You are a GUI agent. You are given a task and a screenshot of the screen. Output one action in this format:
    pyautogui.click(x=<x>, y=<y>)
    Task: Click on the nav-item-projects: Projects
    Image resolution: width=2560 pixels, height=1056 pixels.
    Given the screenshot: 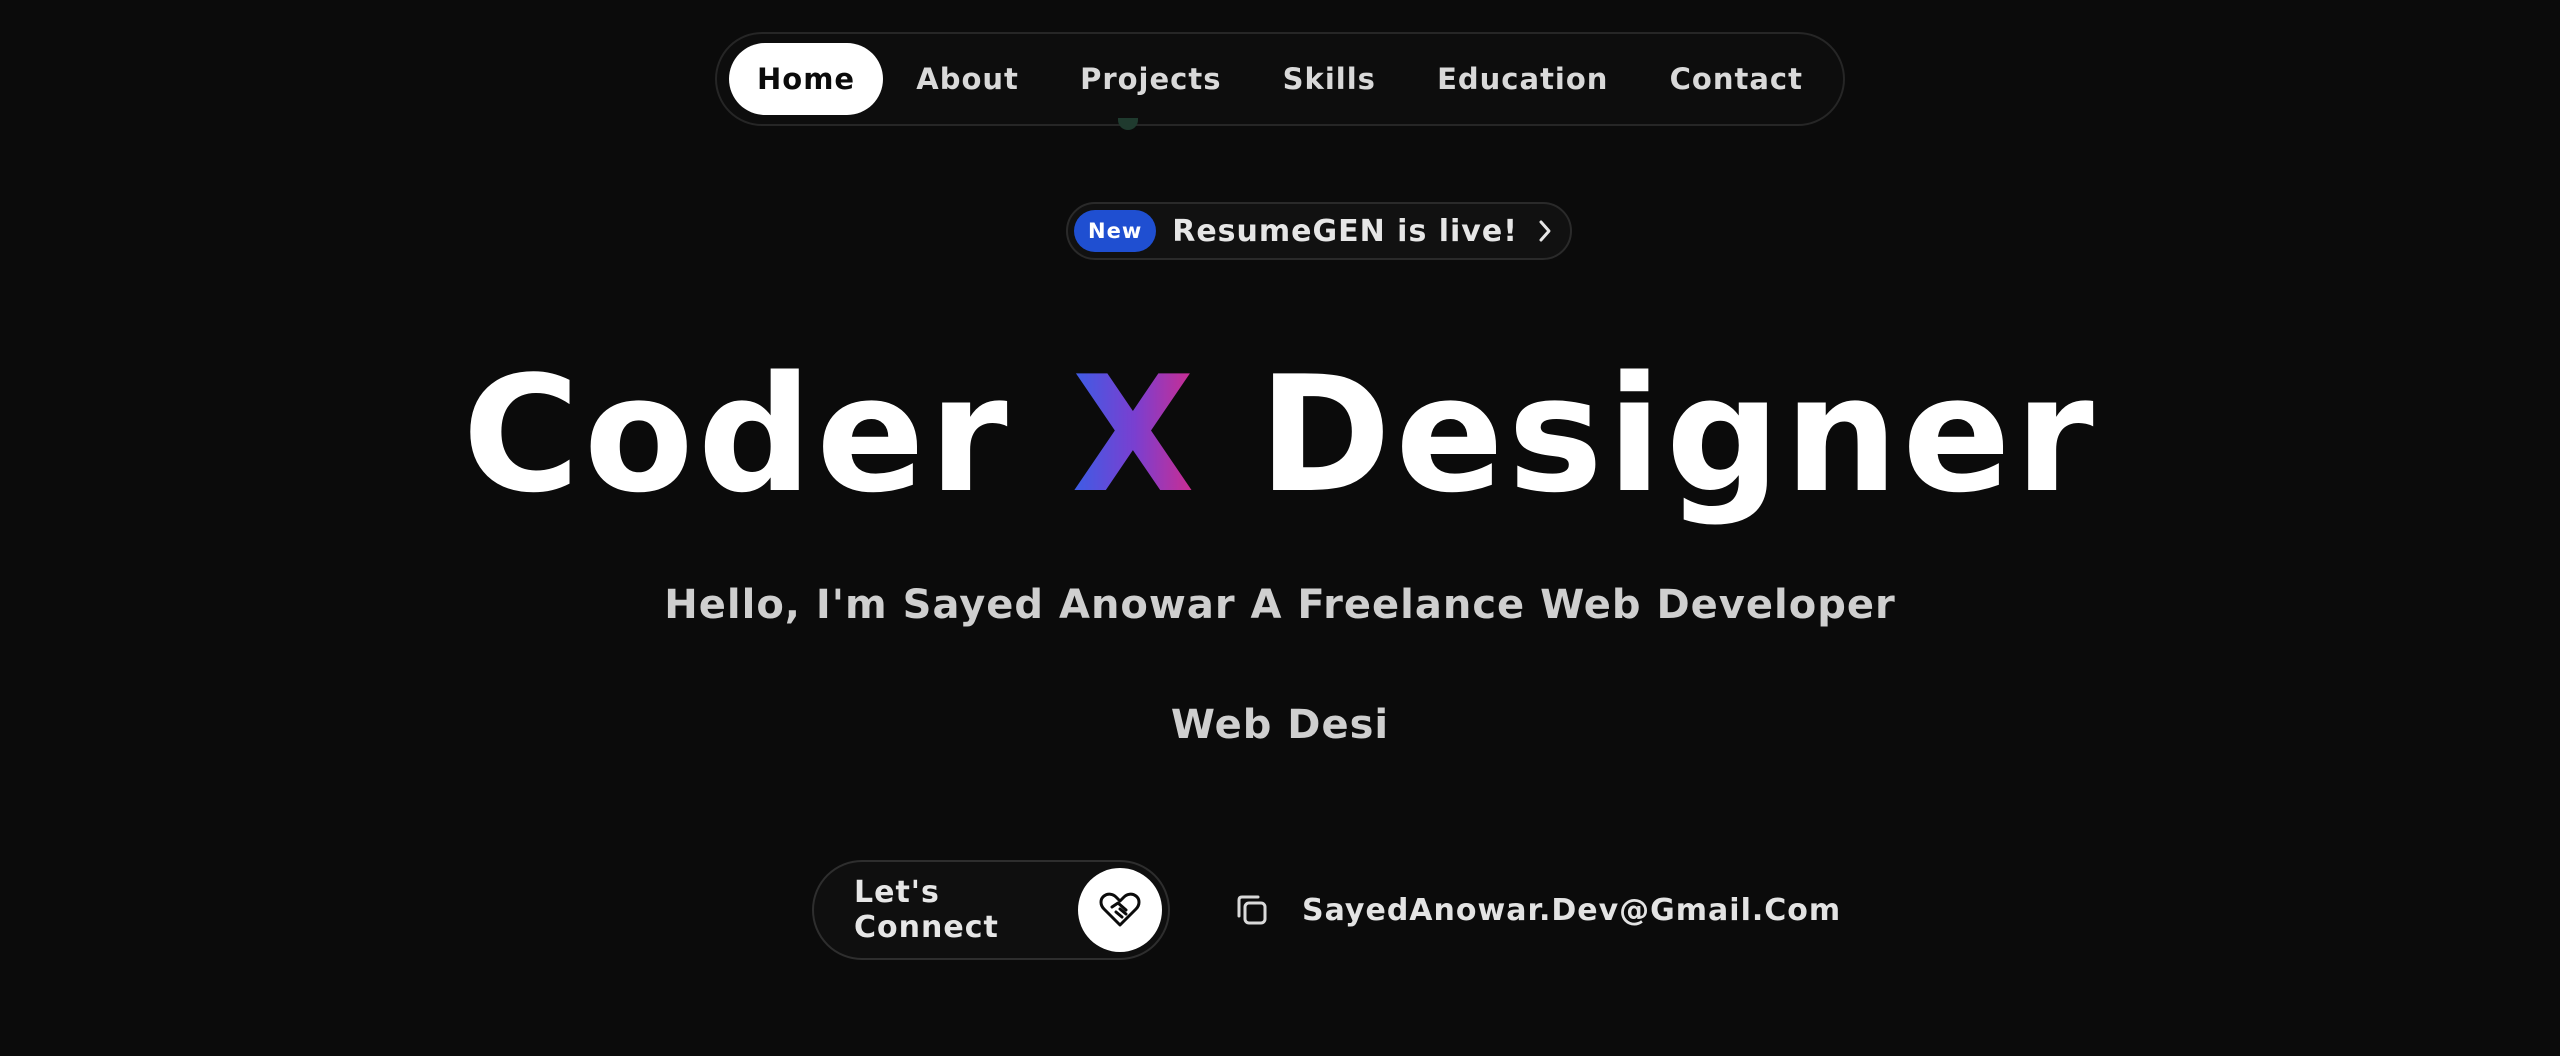 What is the action you would take?
    pyautogui.click(x=1150, y=79)
    